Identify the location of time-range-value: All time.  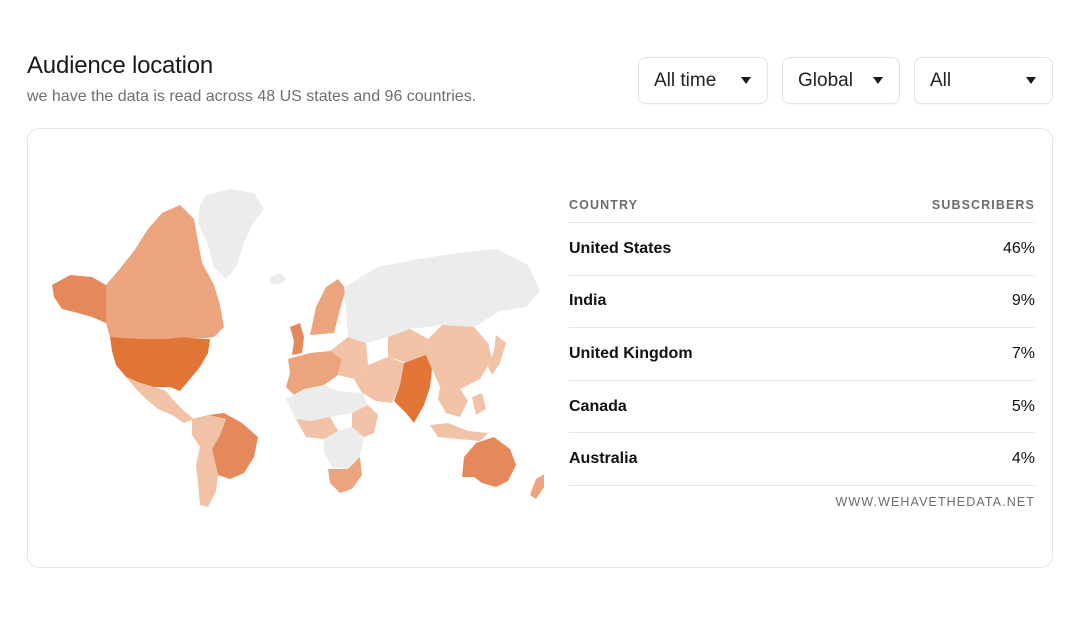
(685, 80).